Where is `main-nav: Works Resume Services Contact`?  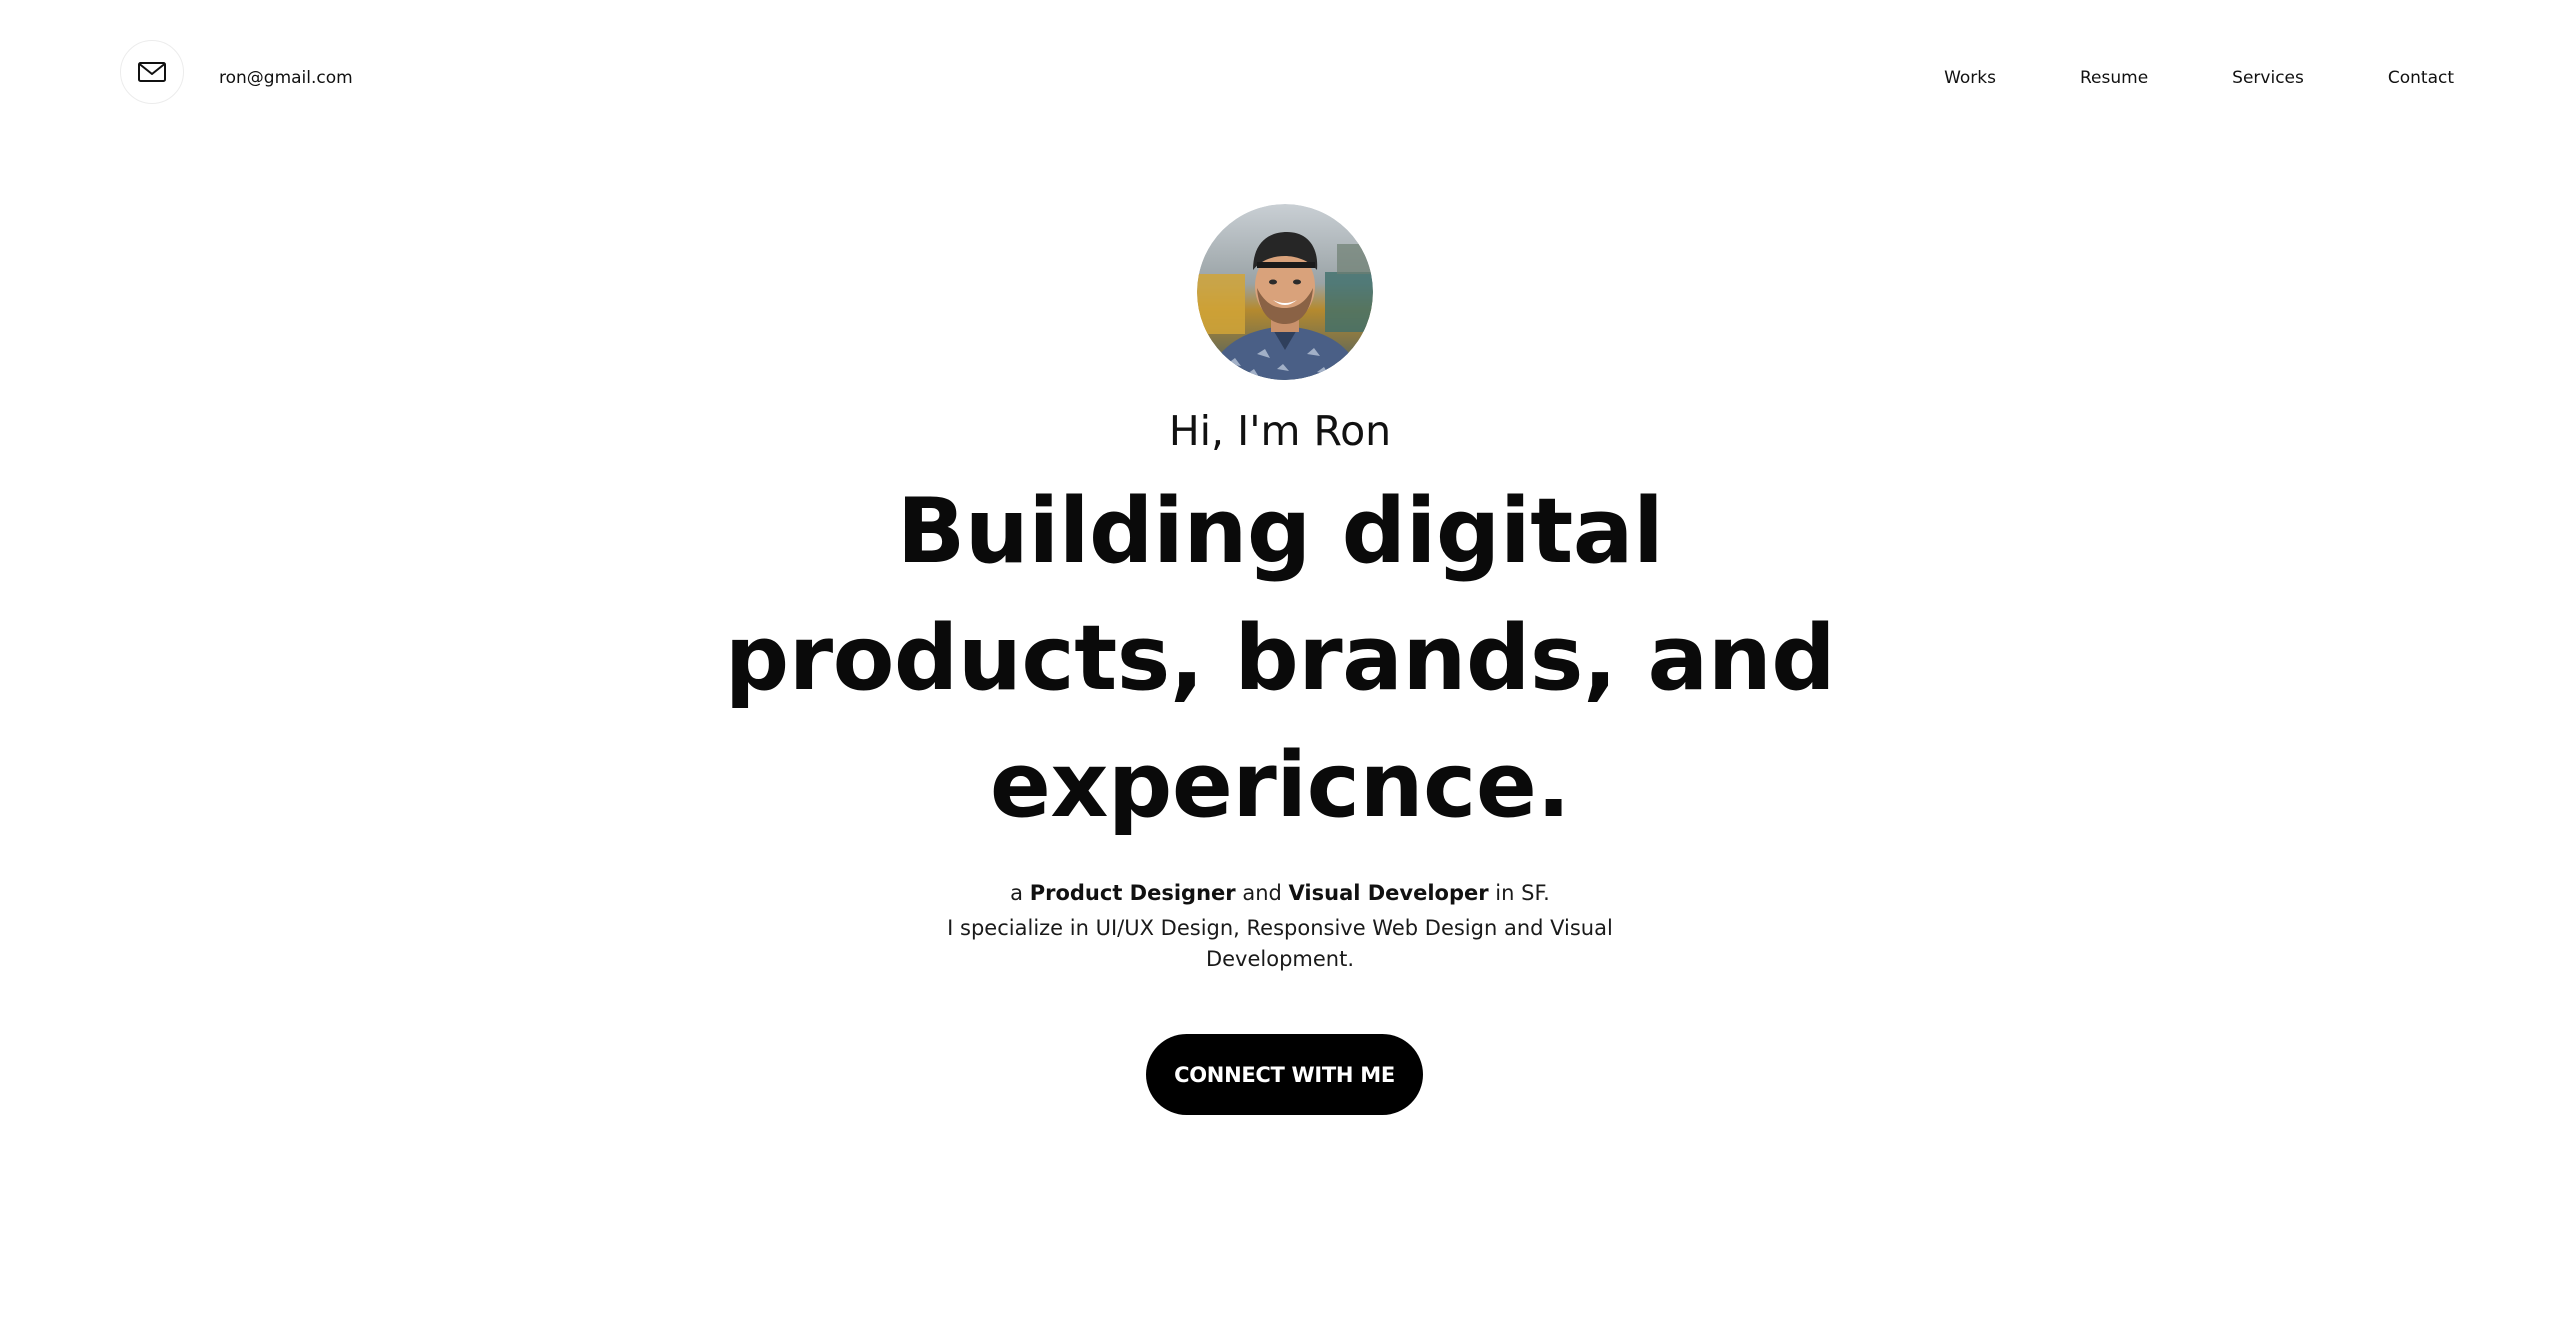
main-nav: Works Resume Services Contact is located at coordinates (2199, 78).